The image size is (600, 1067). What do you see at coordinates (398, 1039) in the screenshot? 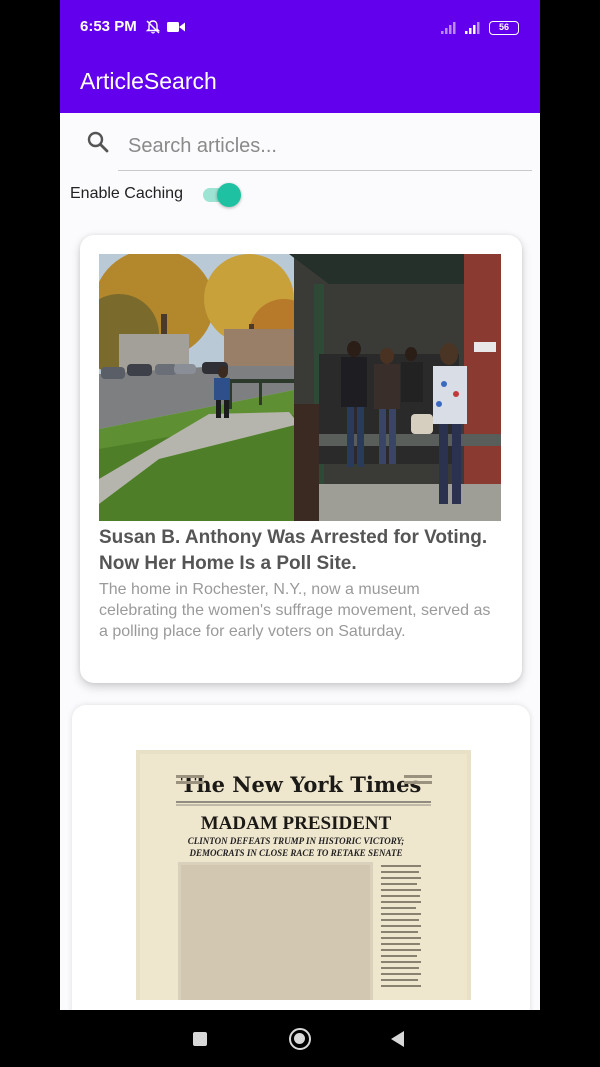
I see `back-icon` at bounding box center [398, 1039].